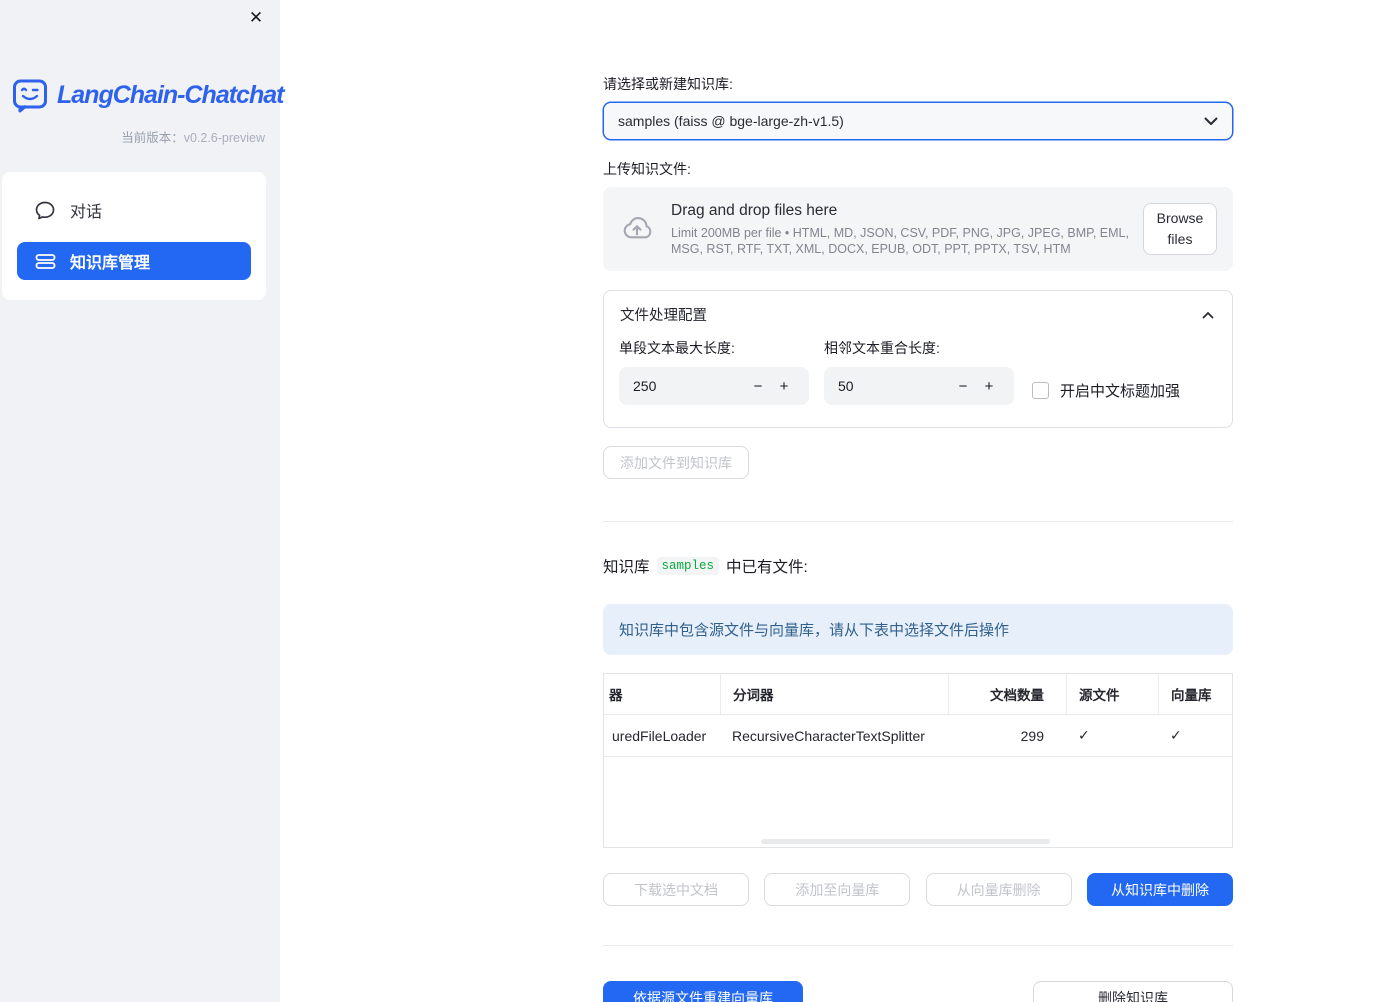  What do you see at coordinates (918, 566) in the screenshot?
I see `kb-files-heading: 知识库 samples 中已有文件:` at bounding box center [918, 566].